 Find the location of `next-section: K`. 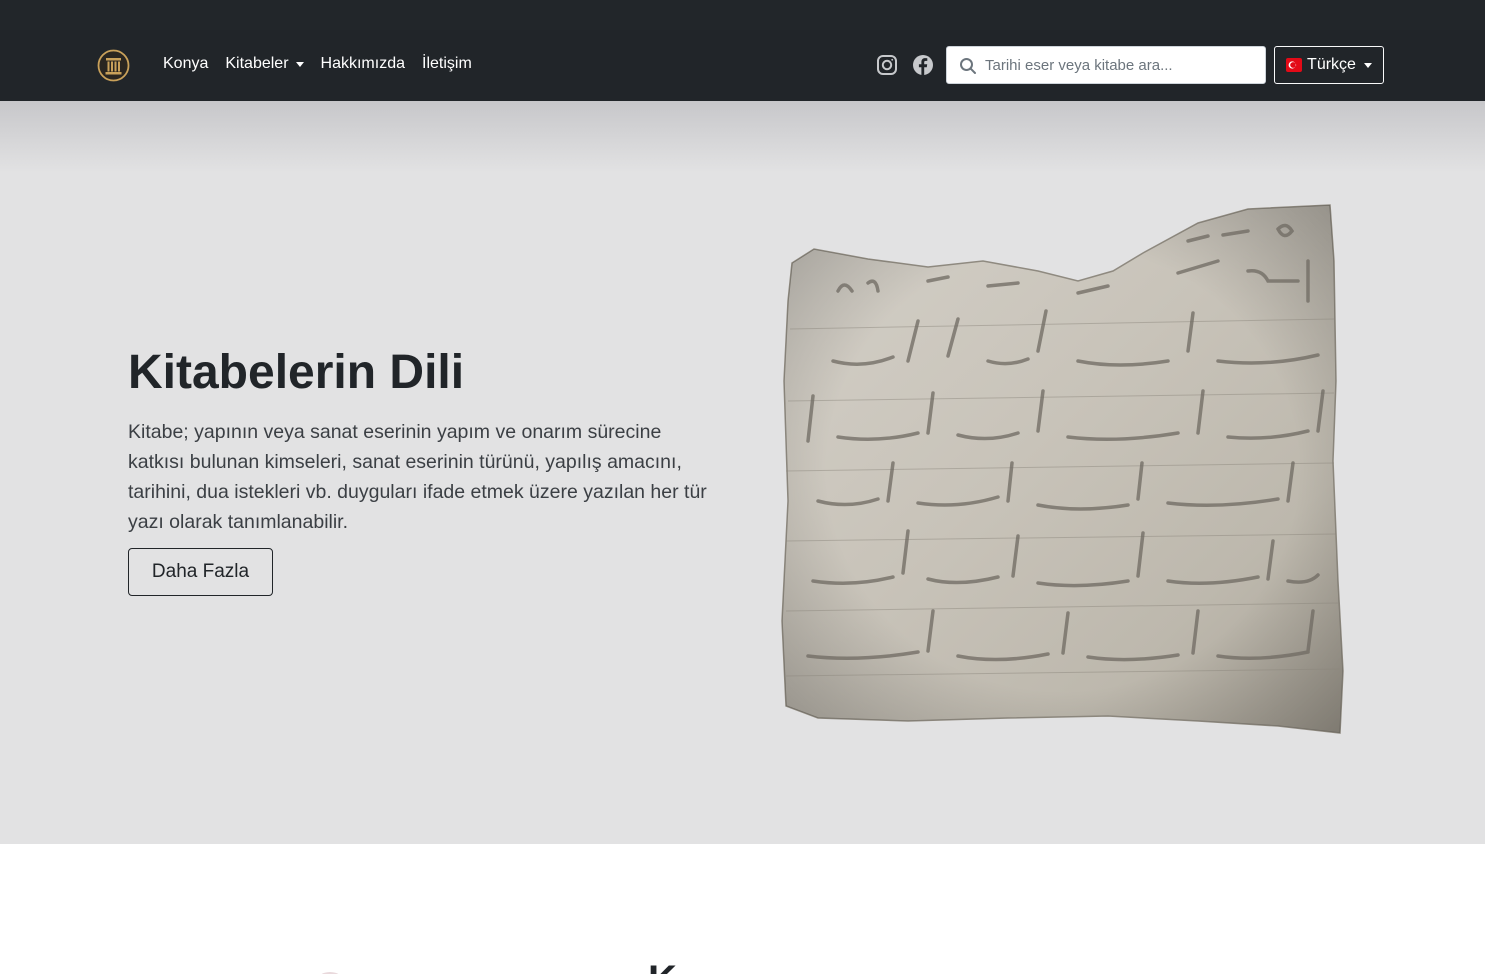

next-section: K is located at coordinates (742, 909).